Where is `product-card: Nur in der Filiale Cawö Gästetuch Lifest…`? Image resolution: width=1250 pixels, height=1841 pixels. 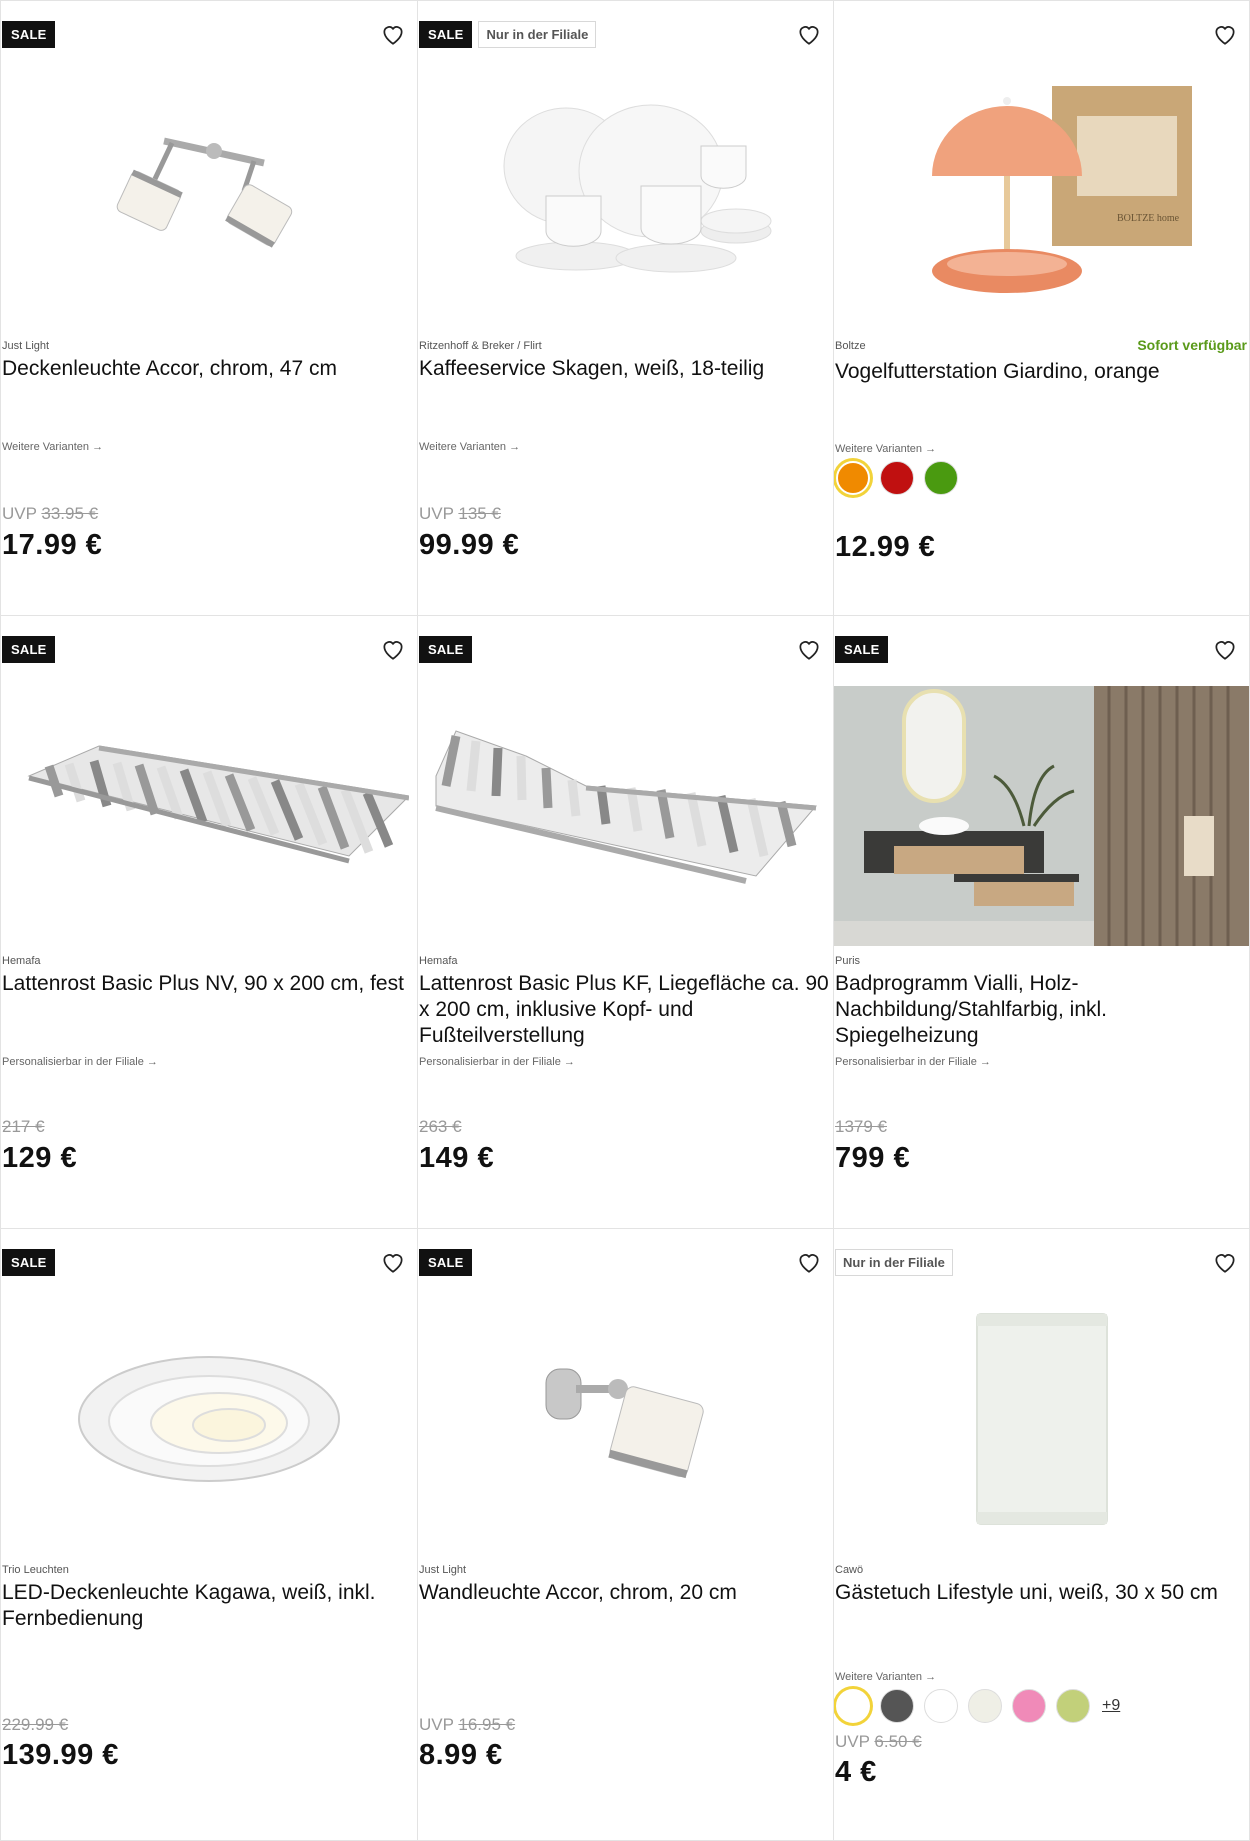
product-card: Nur in der Filiale Cawö Gästetuch Lifest… is located at coordinates (1041, 1535).